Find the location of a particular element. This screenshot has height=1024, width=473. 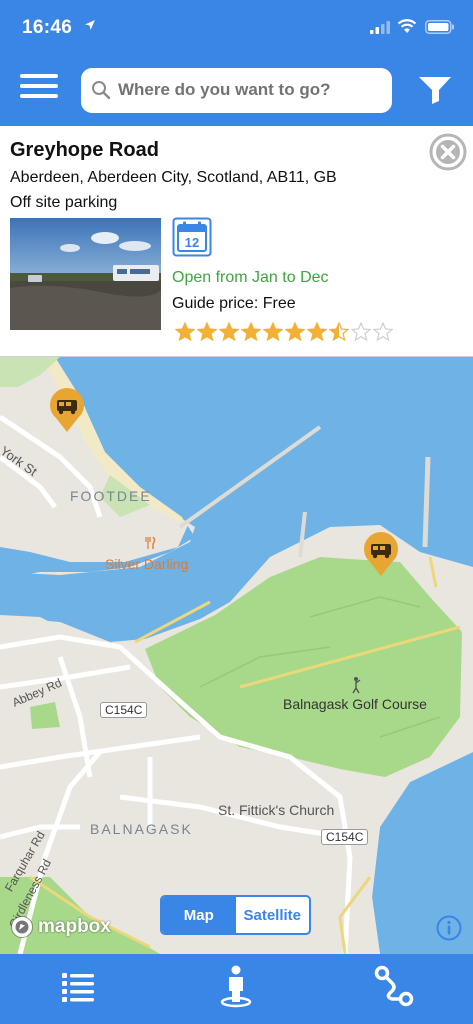

star-rating is located at coordinates (284, 332).